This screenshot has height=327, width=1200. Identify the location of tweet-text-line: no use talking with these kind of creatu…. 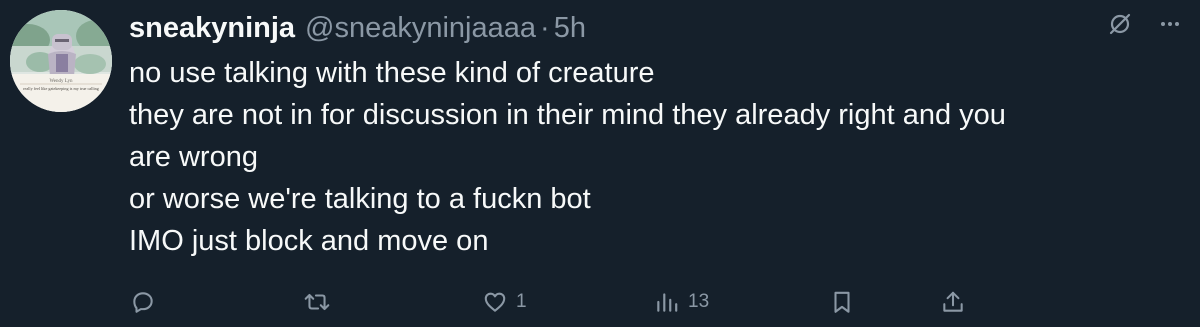
(392, 73).